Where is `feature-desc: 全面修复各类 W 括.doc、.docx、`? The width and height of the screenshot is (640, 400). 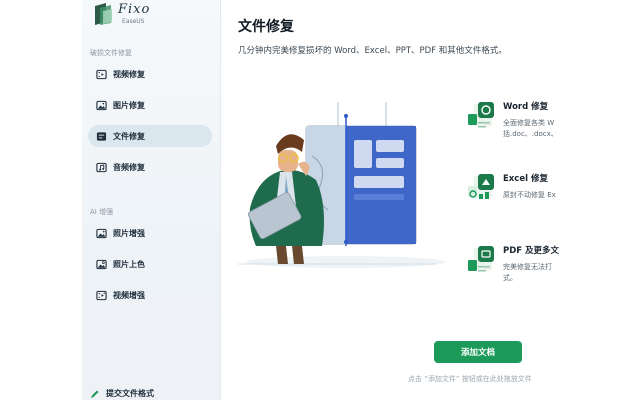 feature-desc: 全面修复各类 W 括.doc、.docx、 is located at coordinates (530, 128).